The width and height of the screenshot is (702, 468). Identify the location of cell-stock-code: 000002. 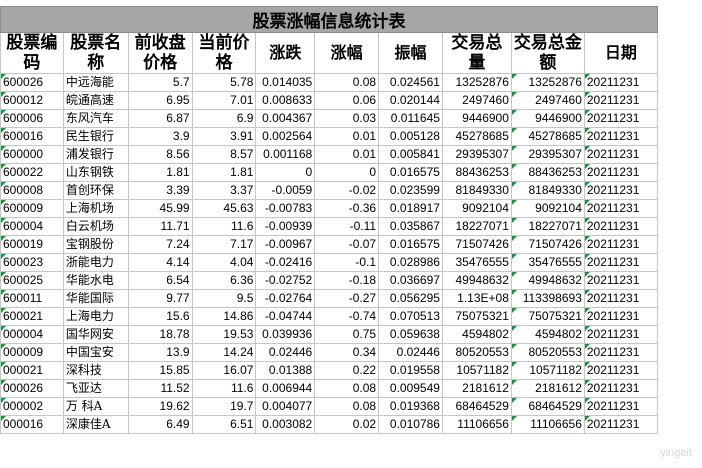
(32, 406).